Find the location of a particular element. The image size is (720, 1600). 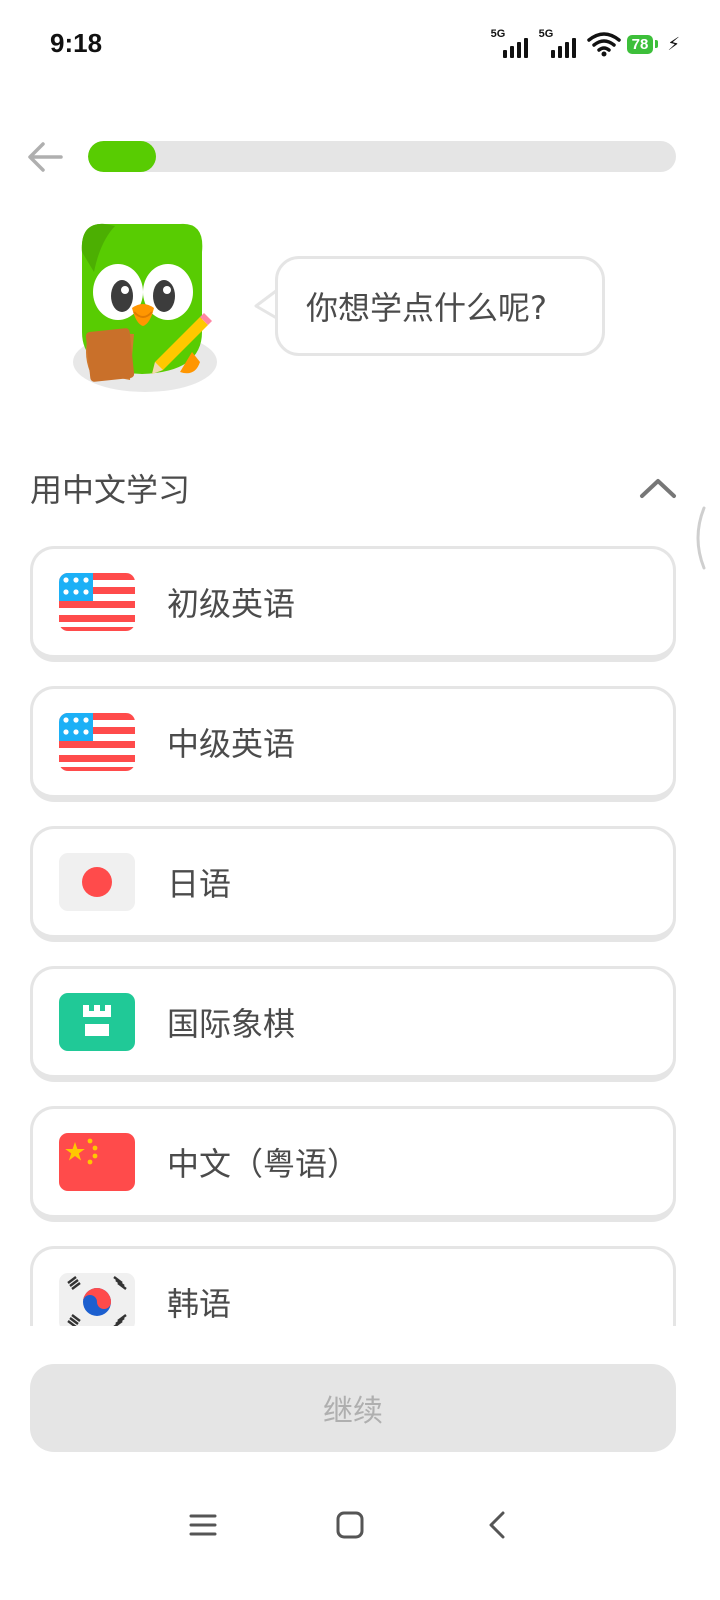

course-label: 国际象棋 is located at coordinates (231, 1024).